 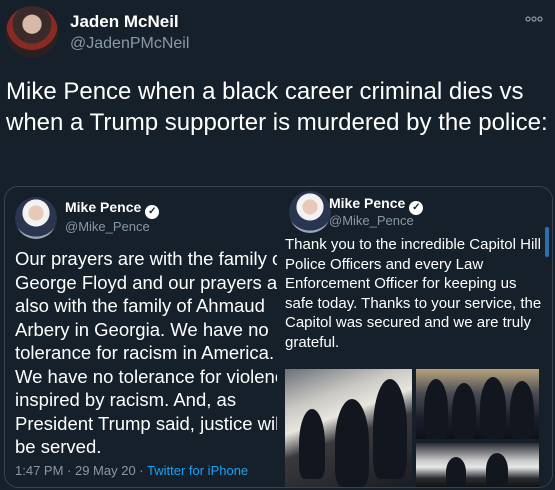 What do you see at coordinates (32, 32) in the screenshot?
I see `author-avatar` at bounding box center [32, 32].